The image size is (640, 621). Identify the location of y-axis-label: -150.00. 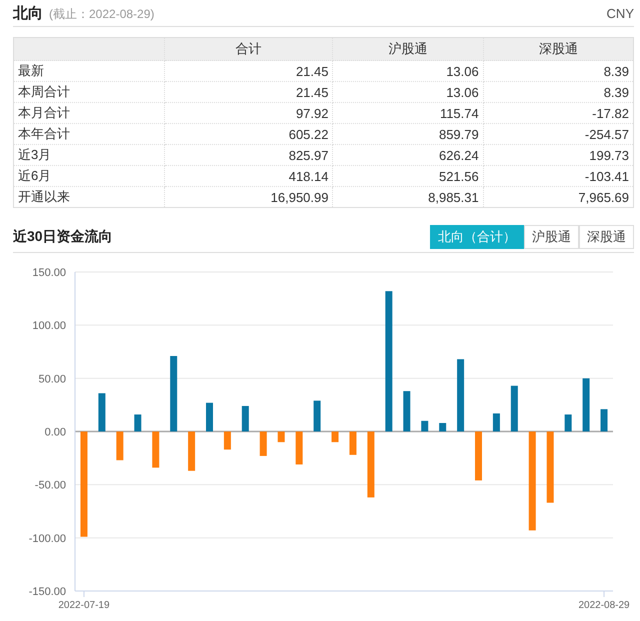
(47, 592).